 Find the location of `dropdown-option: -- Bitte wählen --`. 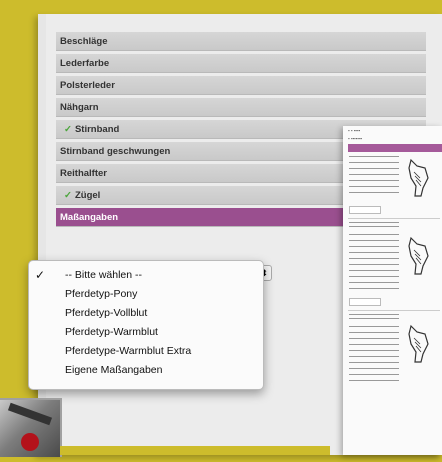

dropdown-option: -- Bitte wählen -- is located at coordinates (103, 275).